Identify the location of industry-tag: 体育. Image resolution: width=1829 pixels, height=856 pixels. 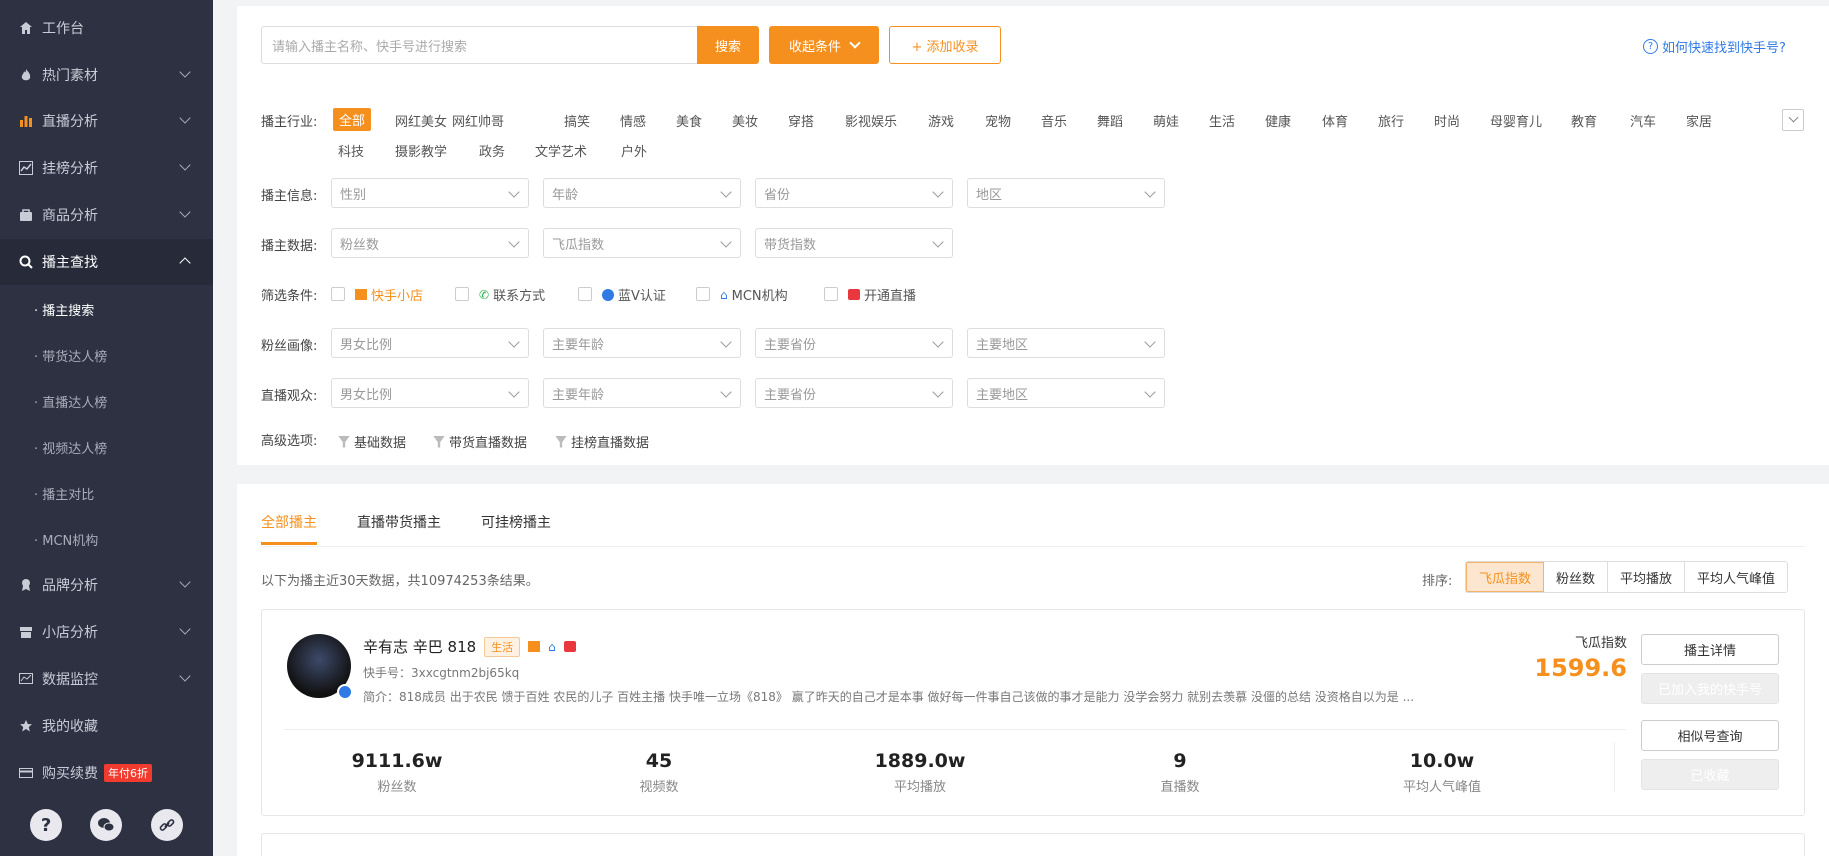
(1335, 120).